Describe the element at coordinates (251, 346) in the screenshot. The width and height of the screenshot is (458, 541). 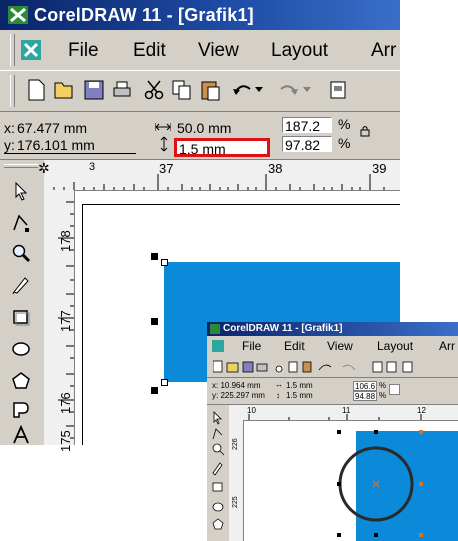
I see `inset-menu-file: File` at that location.